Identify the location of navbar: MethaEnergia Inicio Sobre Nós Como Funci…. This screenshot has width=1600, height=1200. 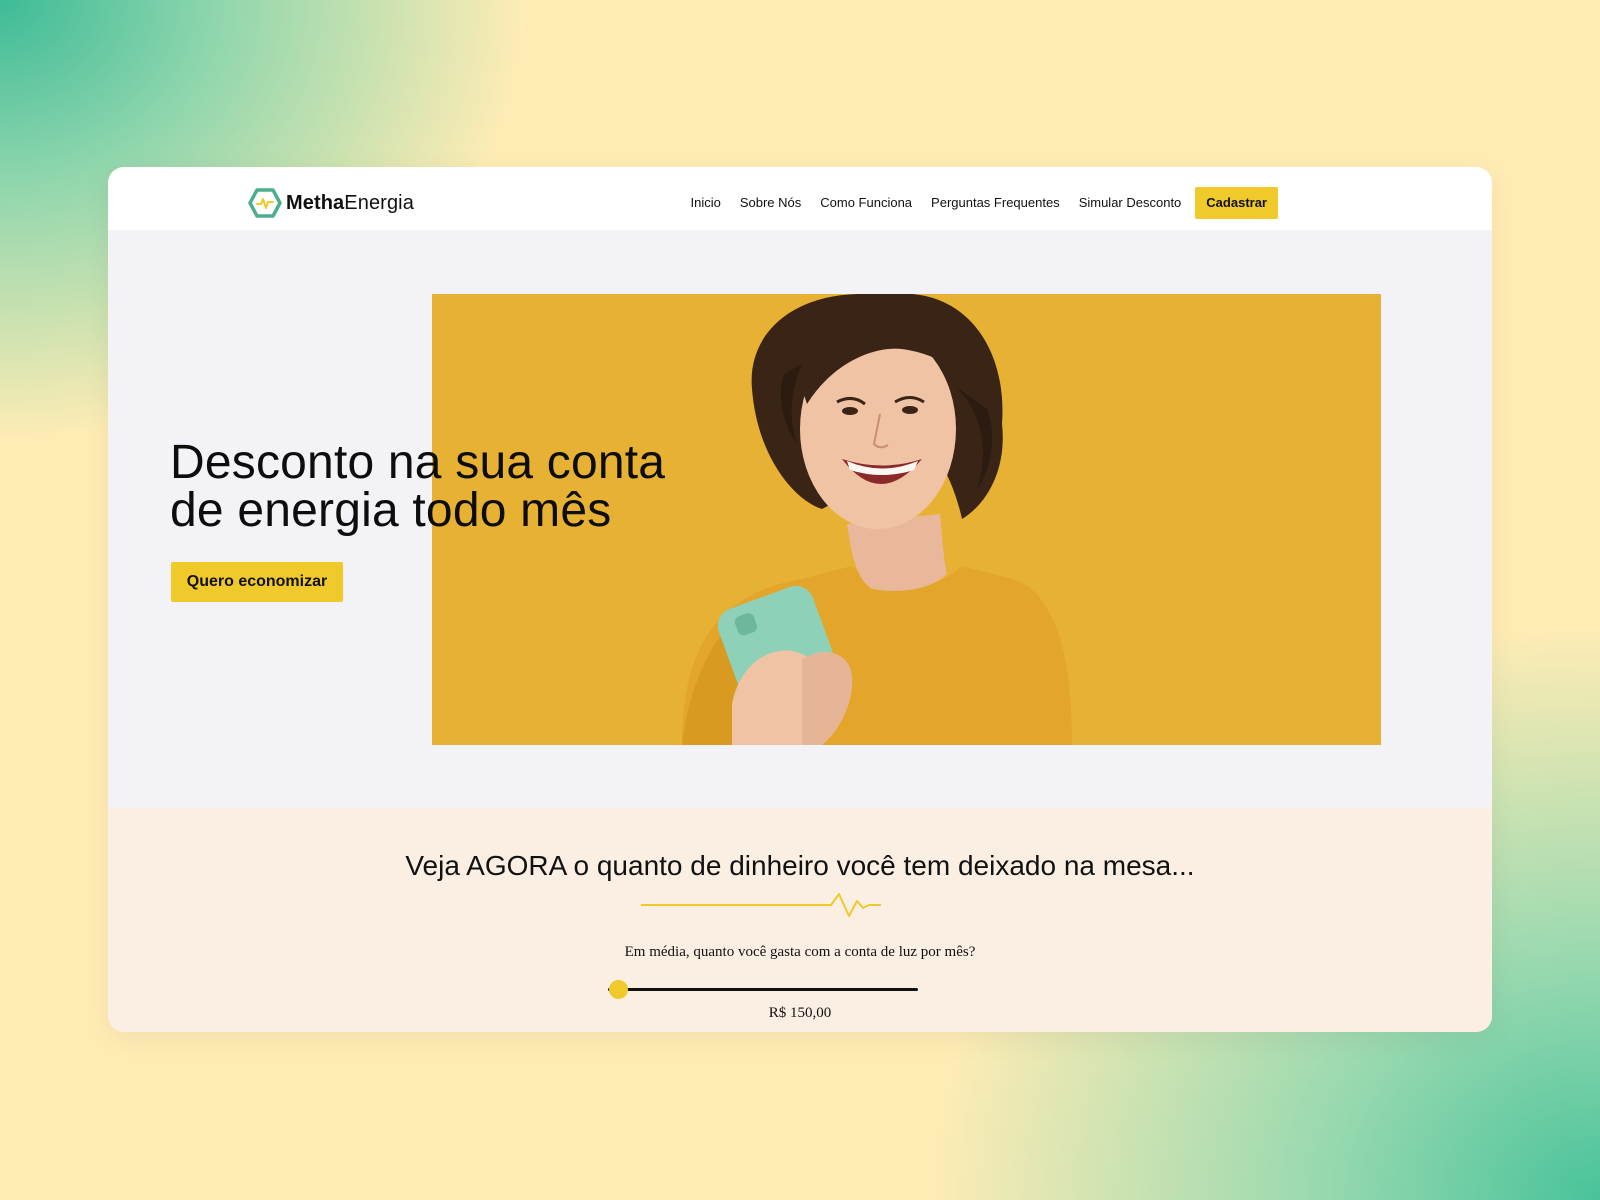
(800, 198).